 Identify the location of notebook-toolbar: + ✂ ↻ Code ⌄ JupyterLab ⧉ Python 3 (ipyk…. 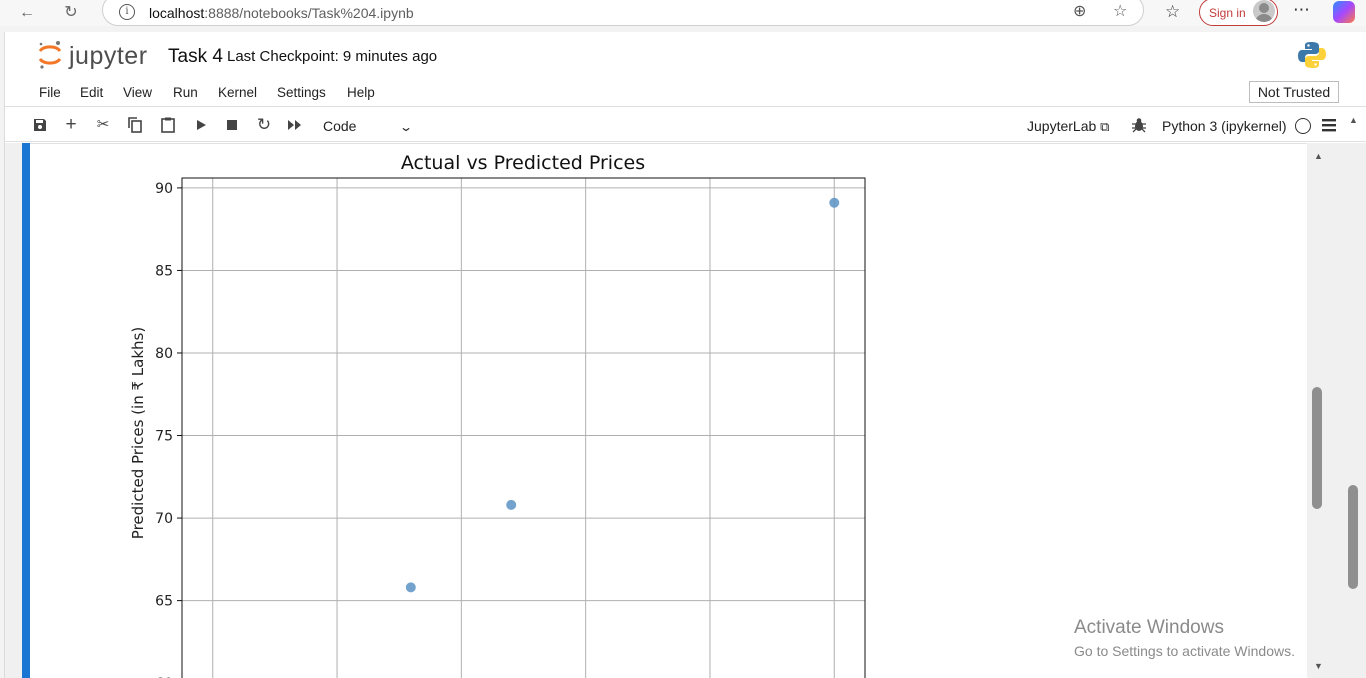
(685, 125).